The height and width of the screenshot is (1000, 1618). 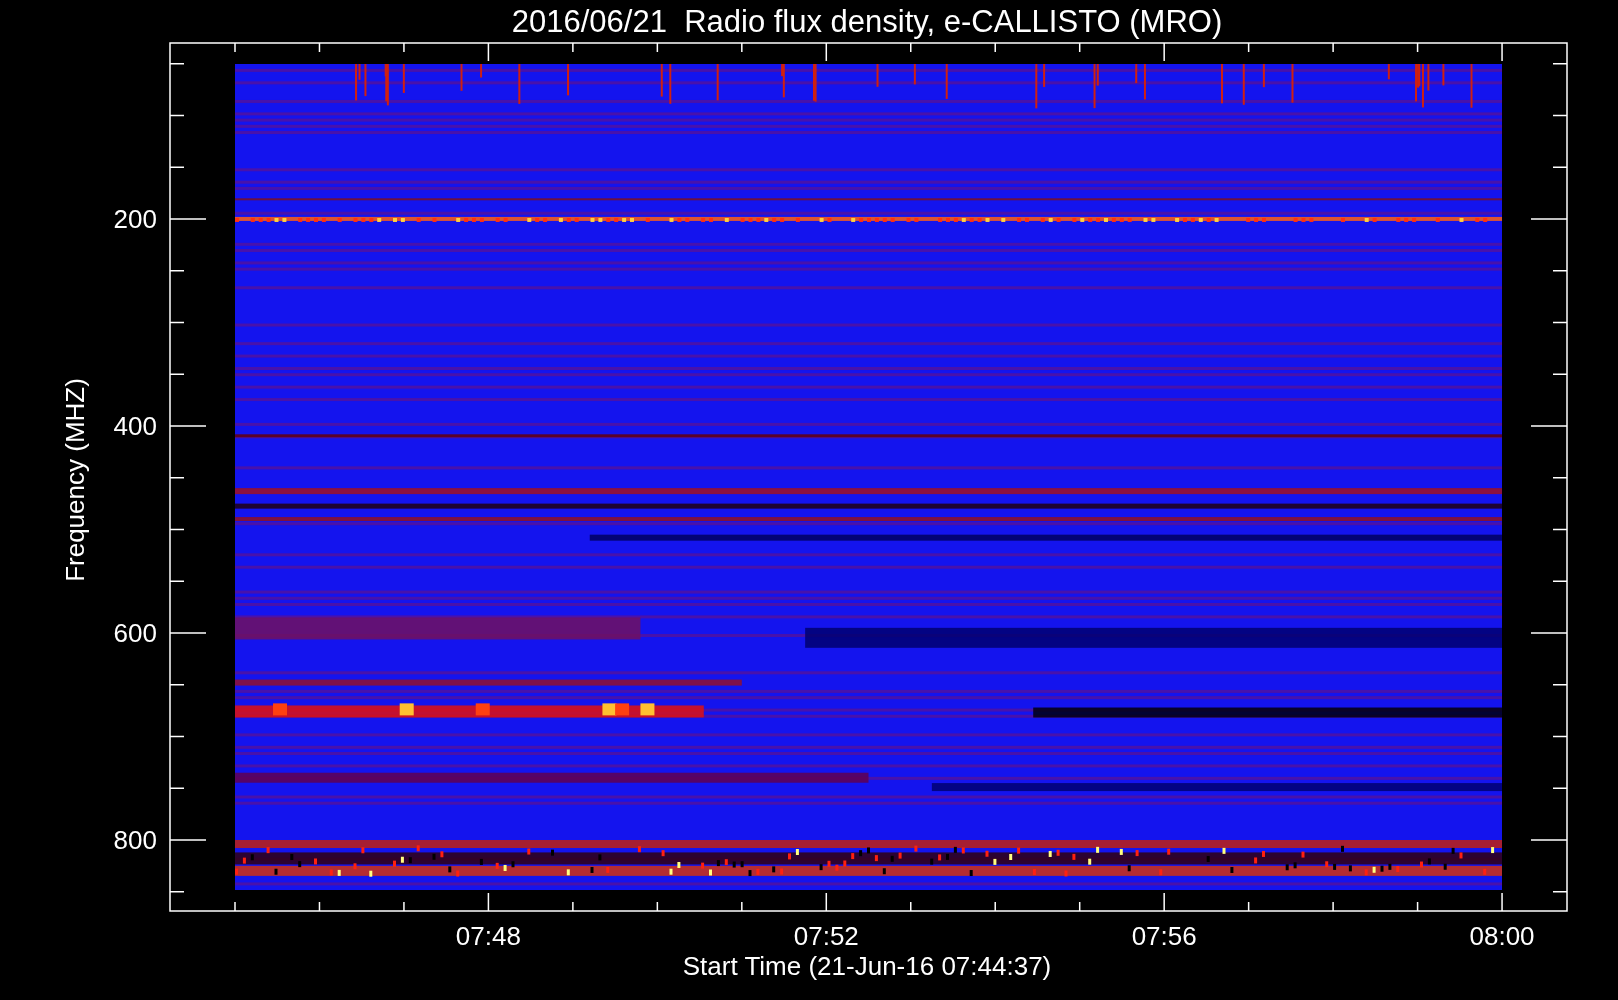 What do you see at coordinates (135, 840) in the screenshot?
I see `tick-label: 800` at bounding box center [135, 840].